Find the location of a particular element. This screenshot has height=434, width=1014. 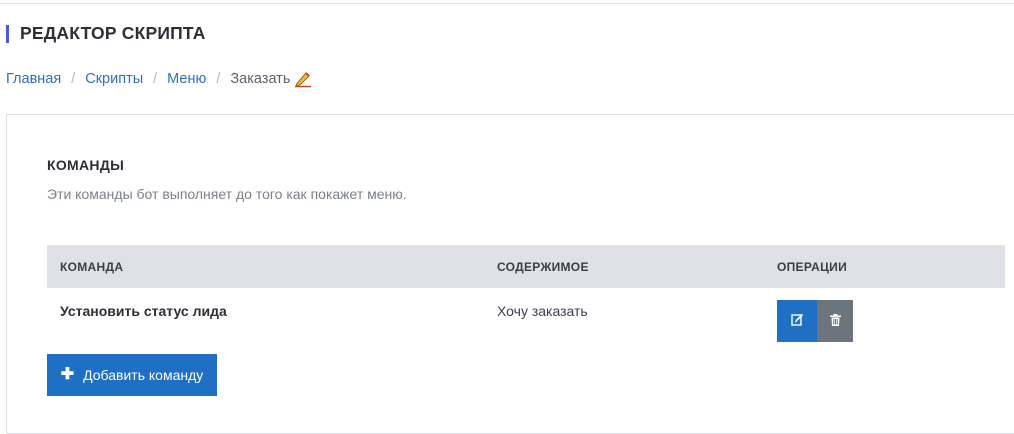

column-header-command: КОМАНДА is located at coordinates (92, 267).